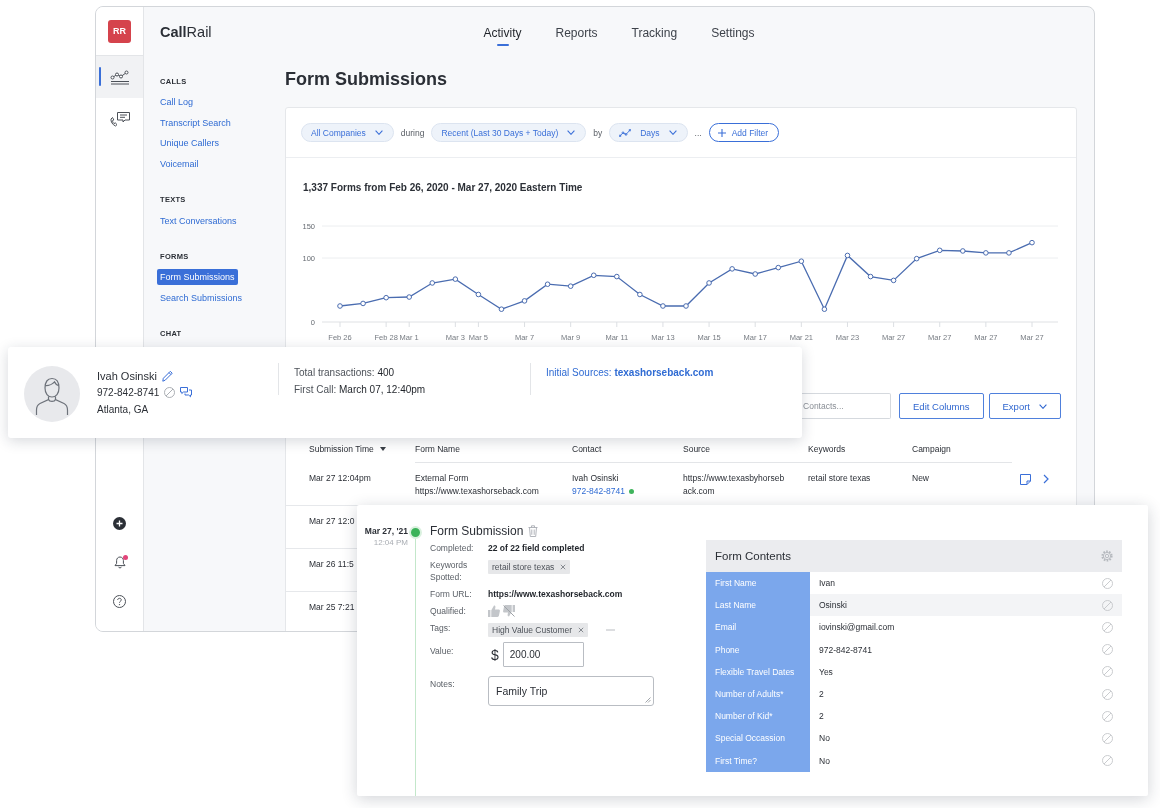  I want to click on field-name: Number of Adults*, so click(758, 694).